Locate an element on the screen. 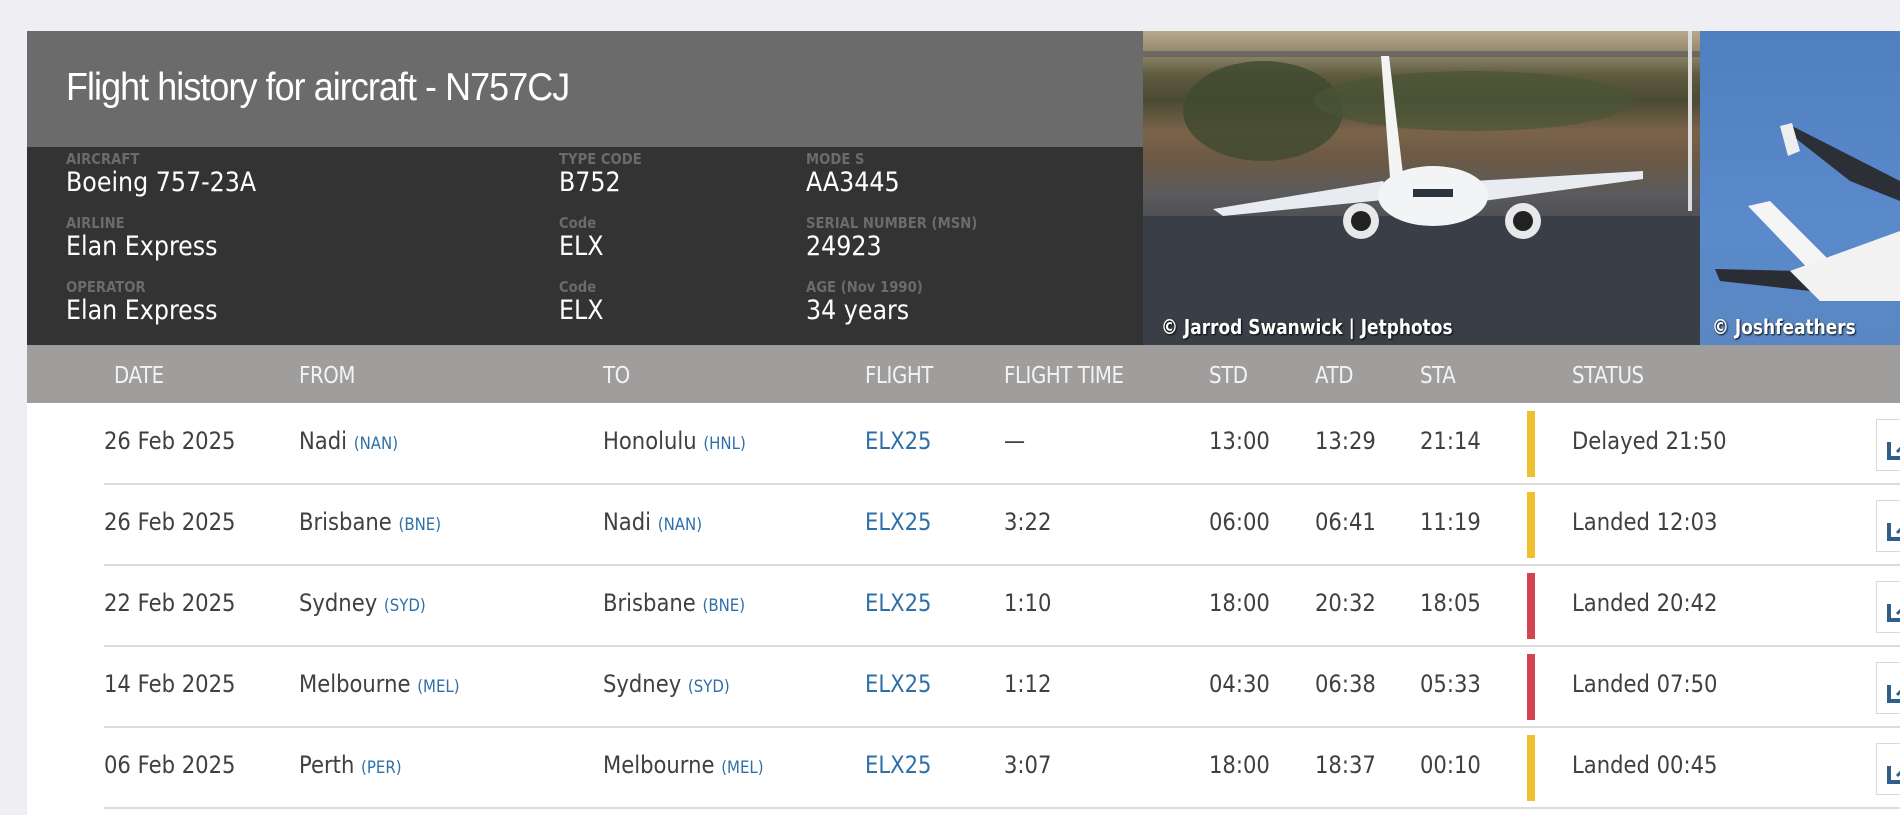  airline-value: Elan Express is located at coordinates (142, 246).